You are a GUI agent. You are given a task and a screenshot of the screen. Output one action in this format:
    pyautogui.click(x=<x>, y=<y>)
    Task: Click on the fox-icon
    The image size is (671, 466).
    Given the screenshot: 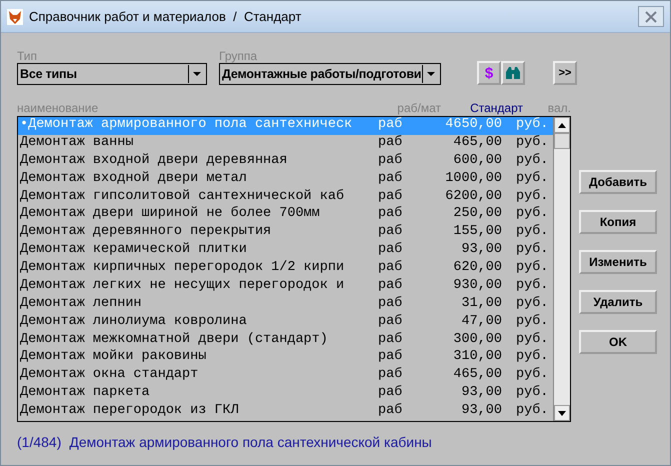 What is the action you would take?
    pyautogui.click(x=15, y=16)
    